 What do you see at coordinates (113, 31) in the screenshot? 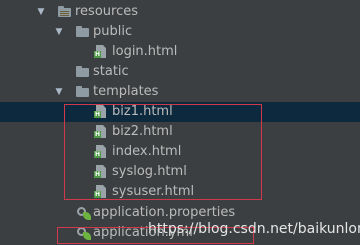
I see `tree-node-label: public` at bounding box center [113, 31].